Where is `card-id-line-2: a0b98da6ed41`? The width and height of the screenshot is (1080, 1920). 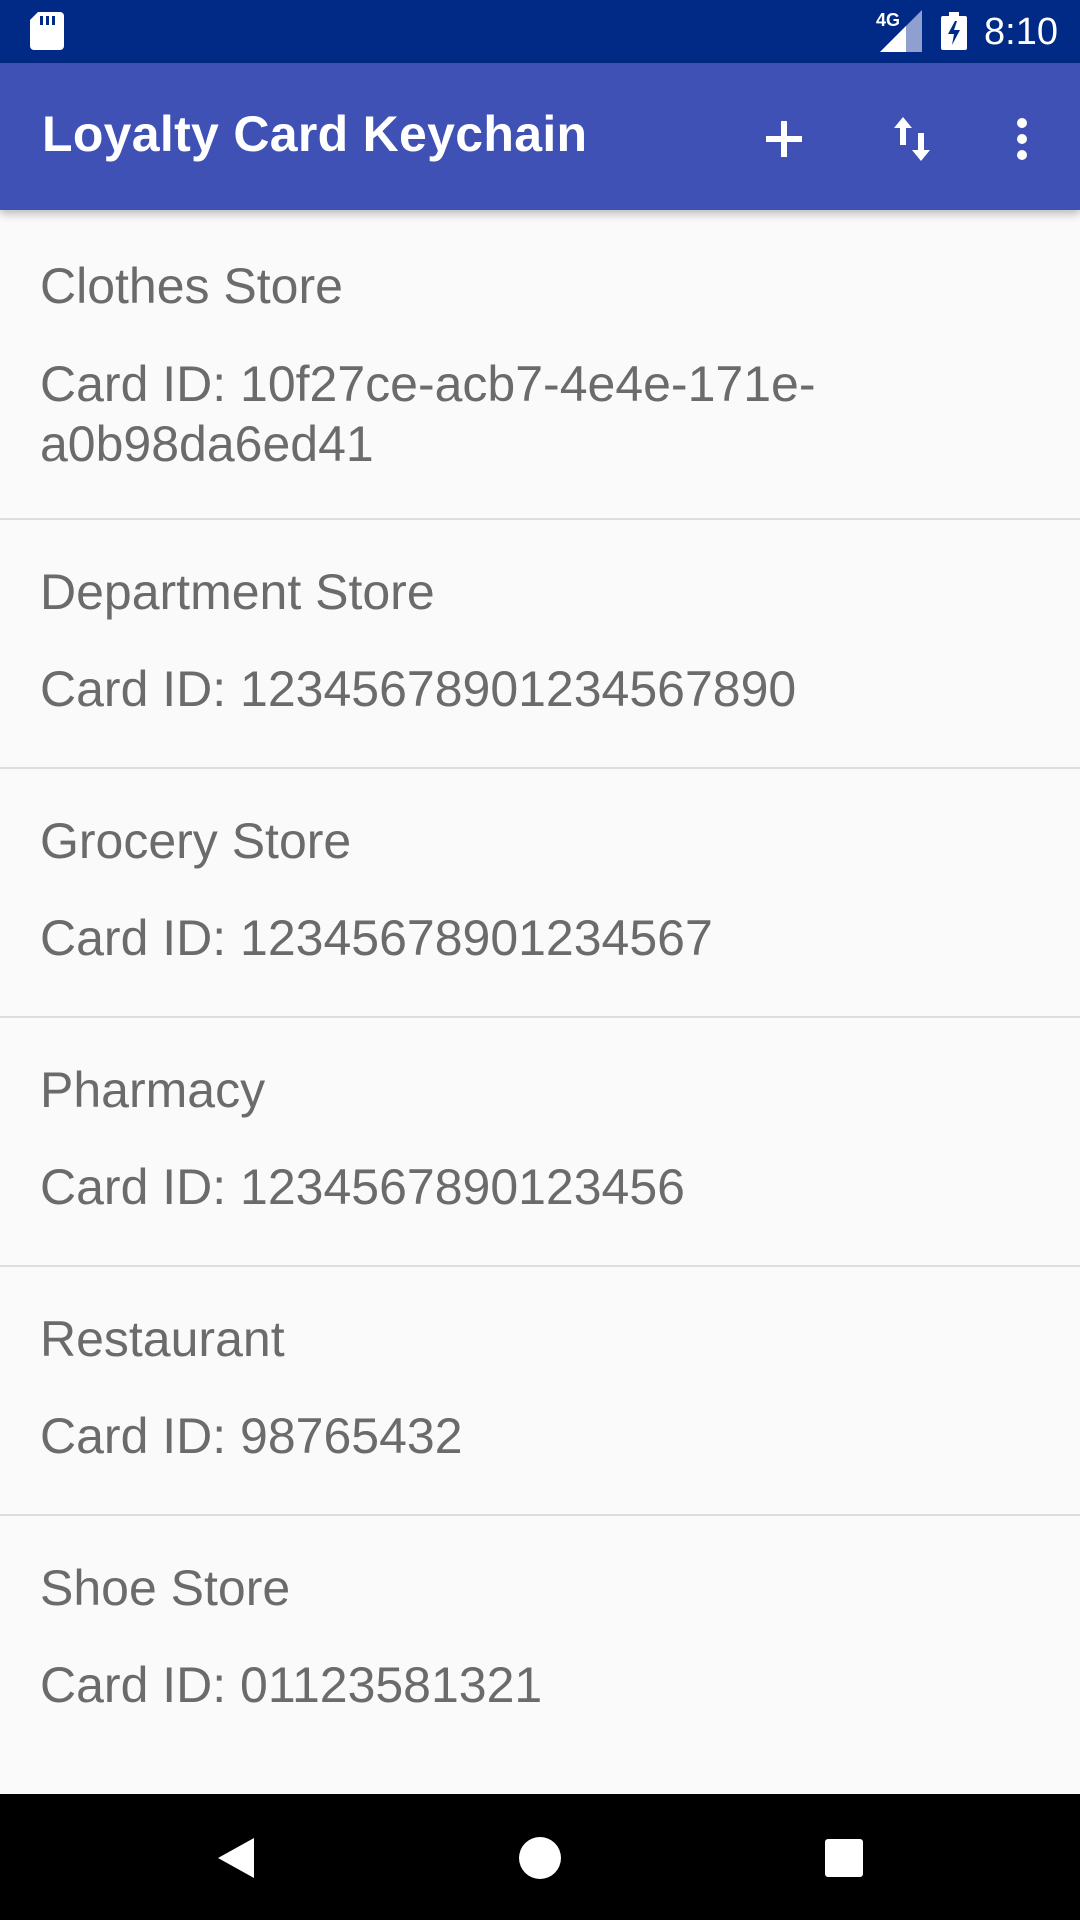
card-id-line-2: a0b98da6ed41 is located at coordinates (207, 444).